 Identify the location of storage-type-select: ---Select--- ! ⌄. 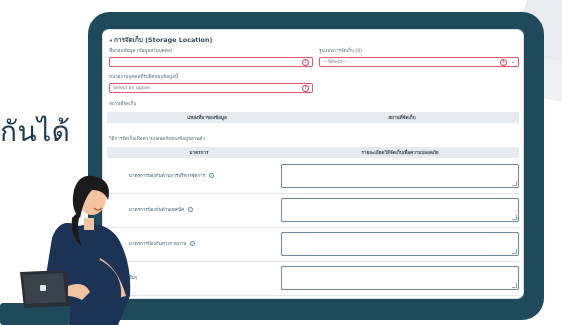
(419, 62).